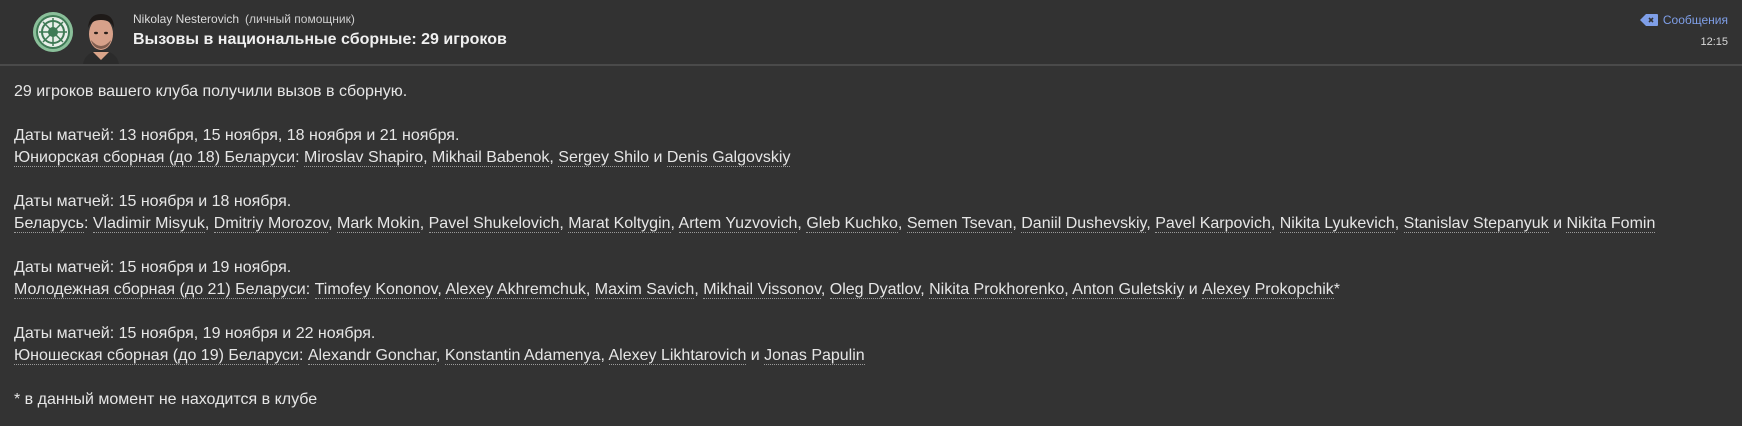  What do you see at coordinates (997, 290) in the screenshot?
I see `player-link: Nikita Prokhorenko` at bounding box center [997, 290].